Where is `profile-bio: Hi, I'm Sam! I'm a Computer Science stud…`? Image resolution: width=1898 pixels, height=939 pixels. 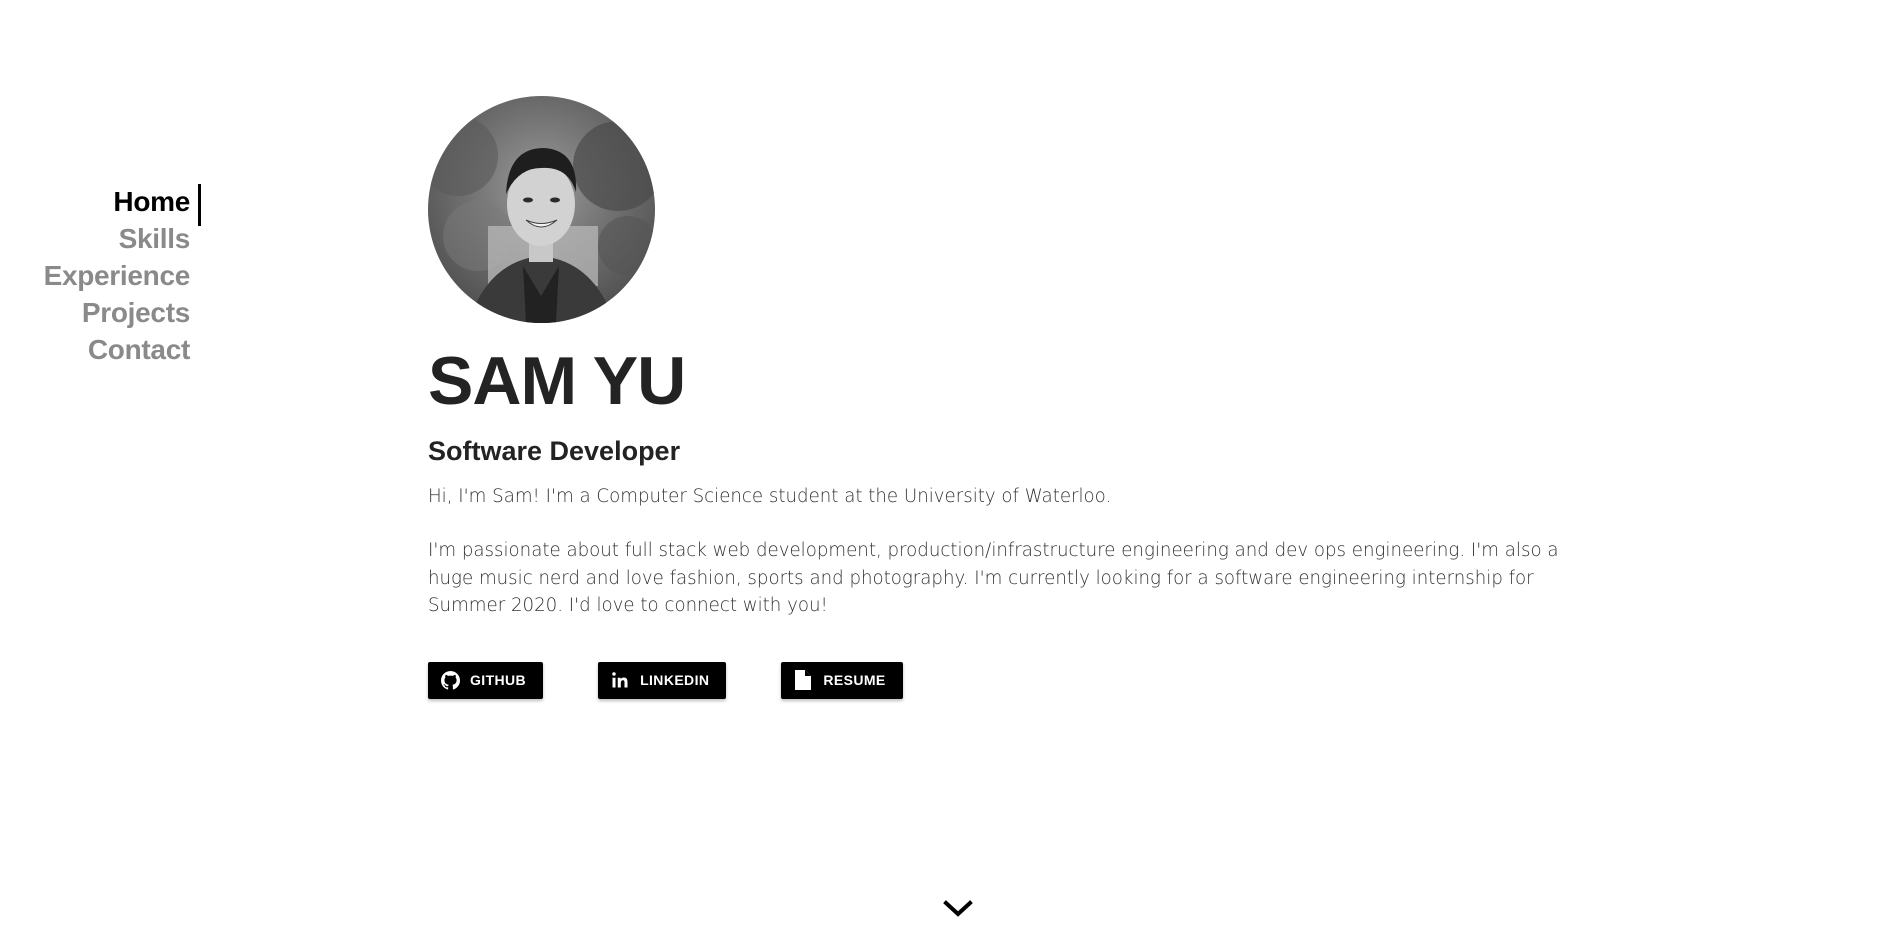
profile-bio: Hi, I'm Sam! I'm a Computer Science stud… is located at coordinates (998, 551).